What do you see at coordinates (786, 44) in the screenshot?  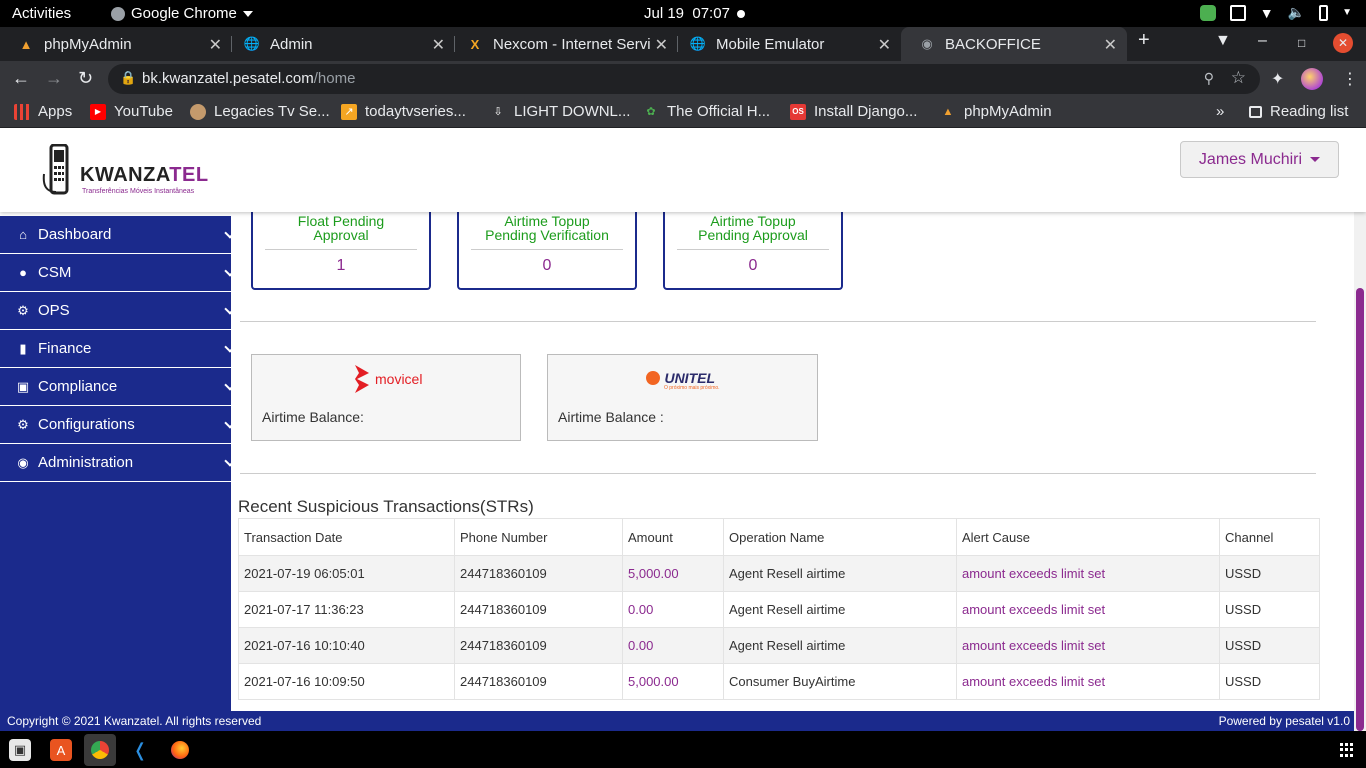 I see `tab-mobile-emulator: 🌐 Mobile Emulator ✕` at bounding box center [786, 44].